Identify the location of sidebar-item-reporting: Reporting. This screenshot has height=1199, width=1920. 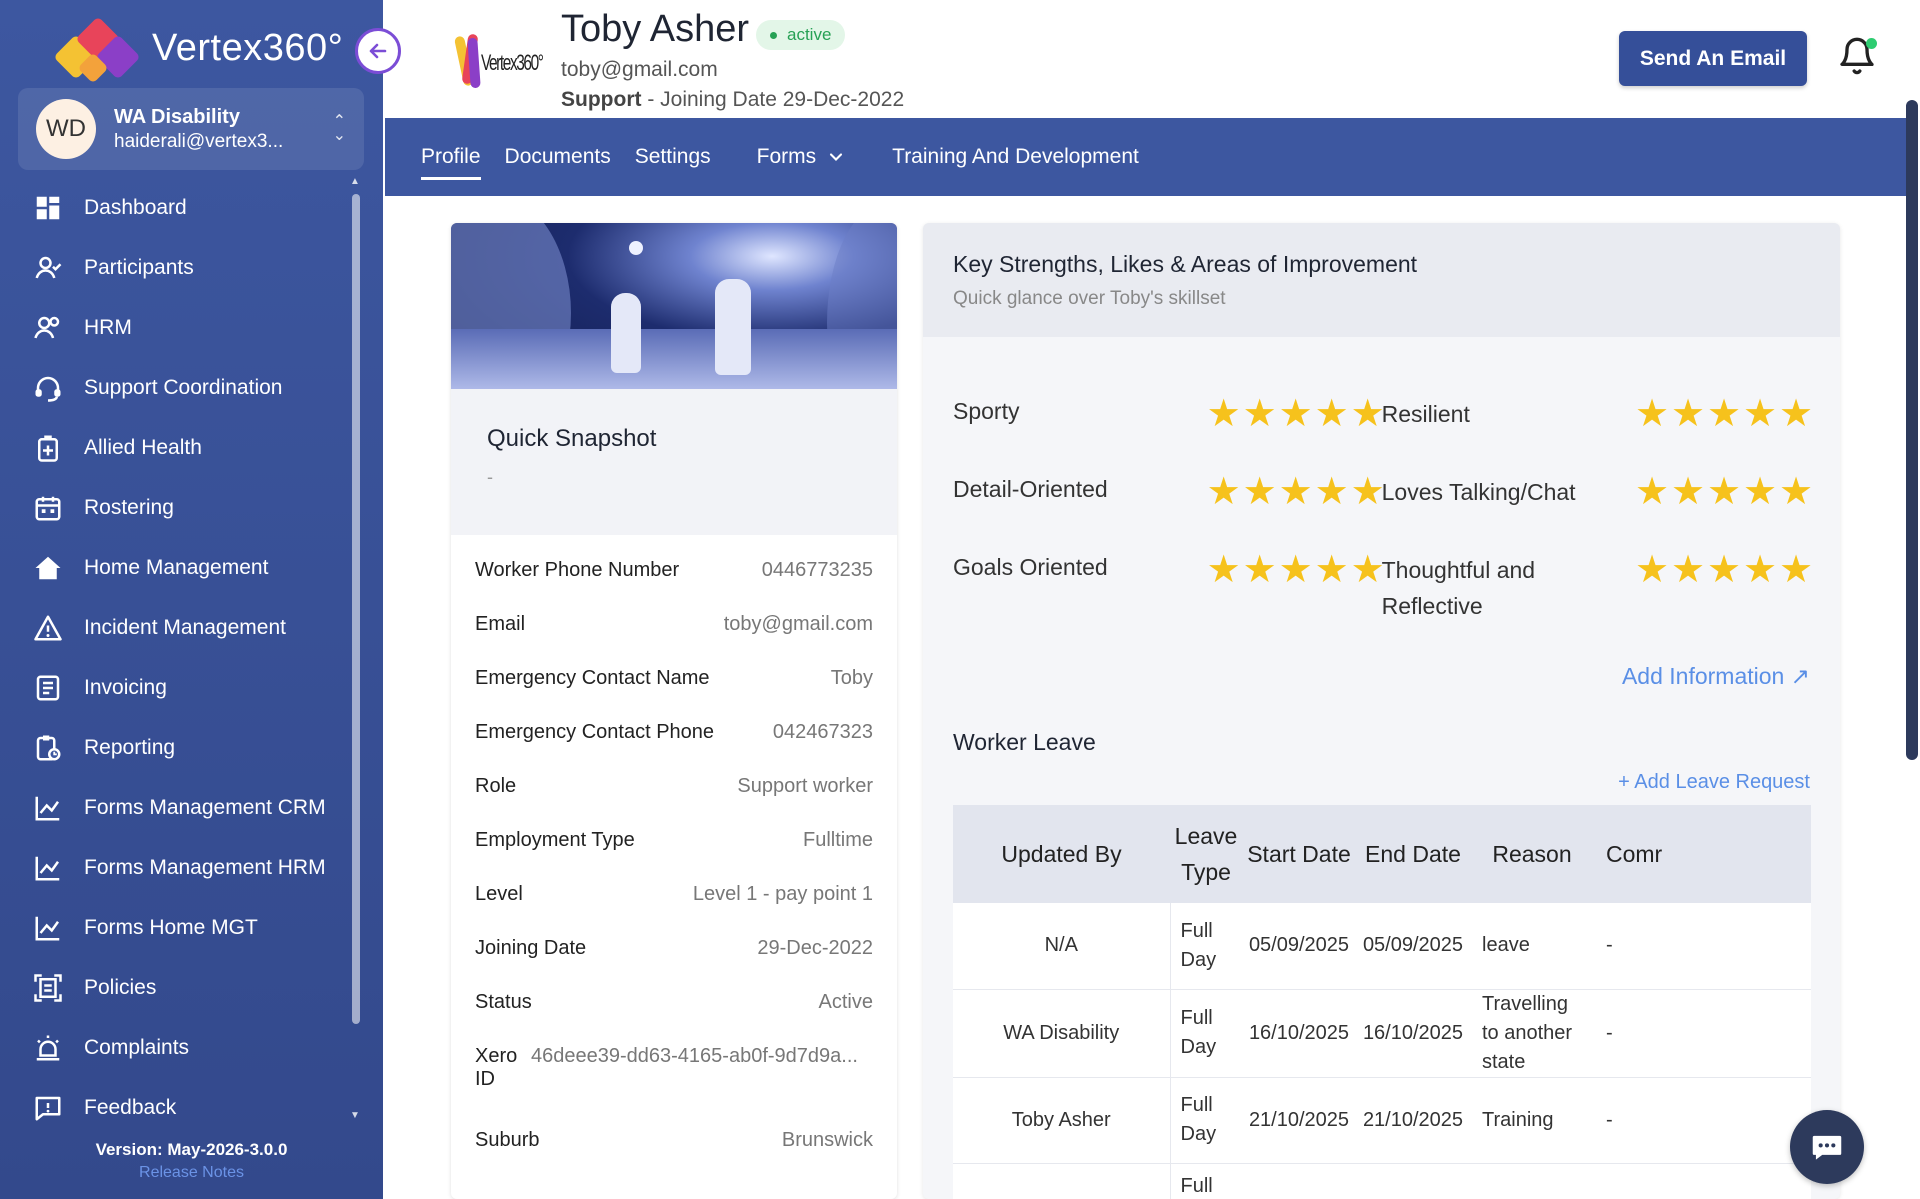
(180, 748).